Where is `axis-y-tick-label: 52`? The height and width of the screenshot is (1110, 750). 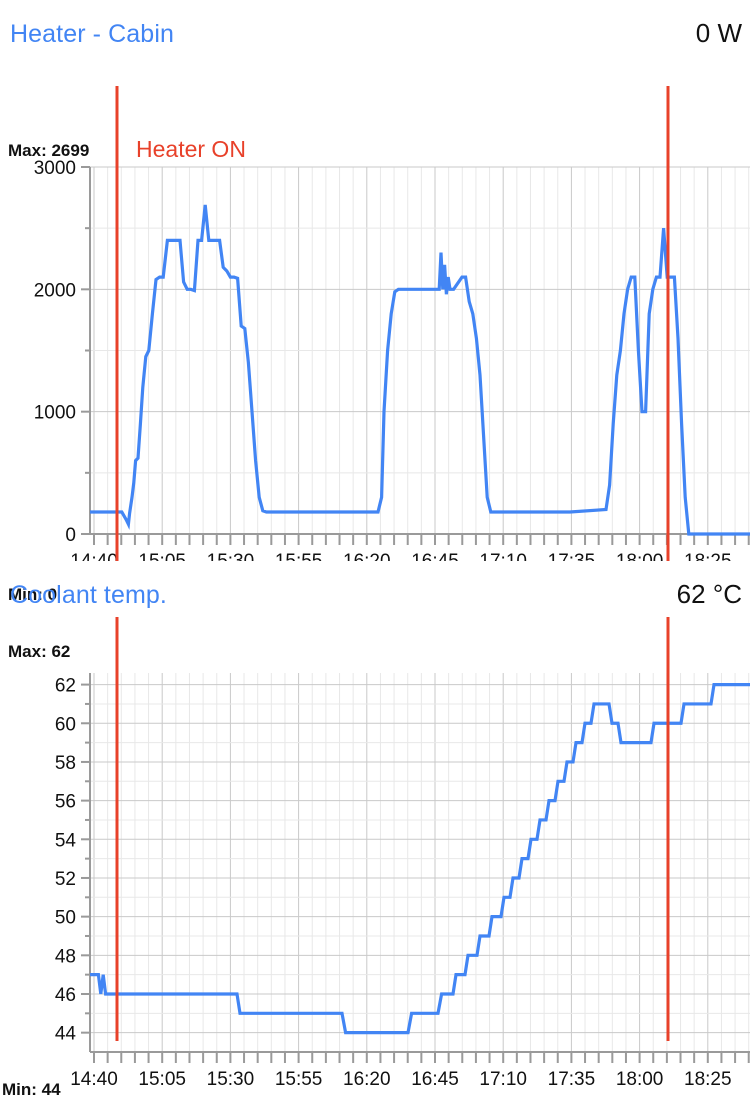 axis-y-tick-label: 52 is located at coordinates (65, 879).